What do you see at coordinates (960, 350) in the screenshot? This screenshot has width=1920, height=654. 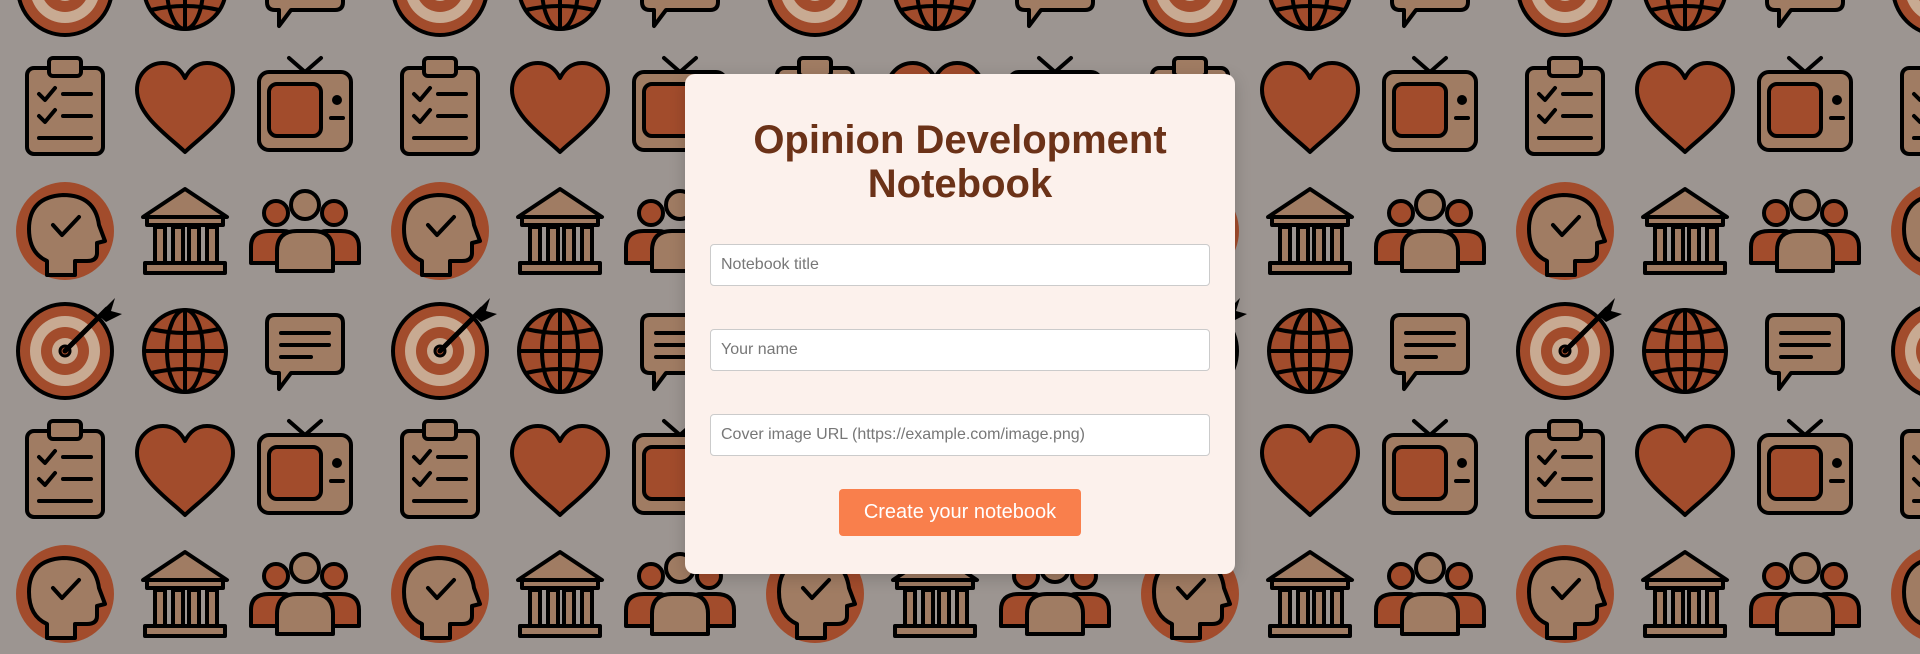 I see `your-name-input` at bounding box center [960, 350].